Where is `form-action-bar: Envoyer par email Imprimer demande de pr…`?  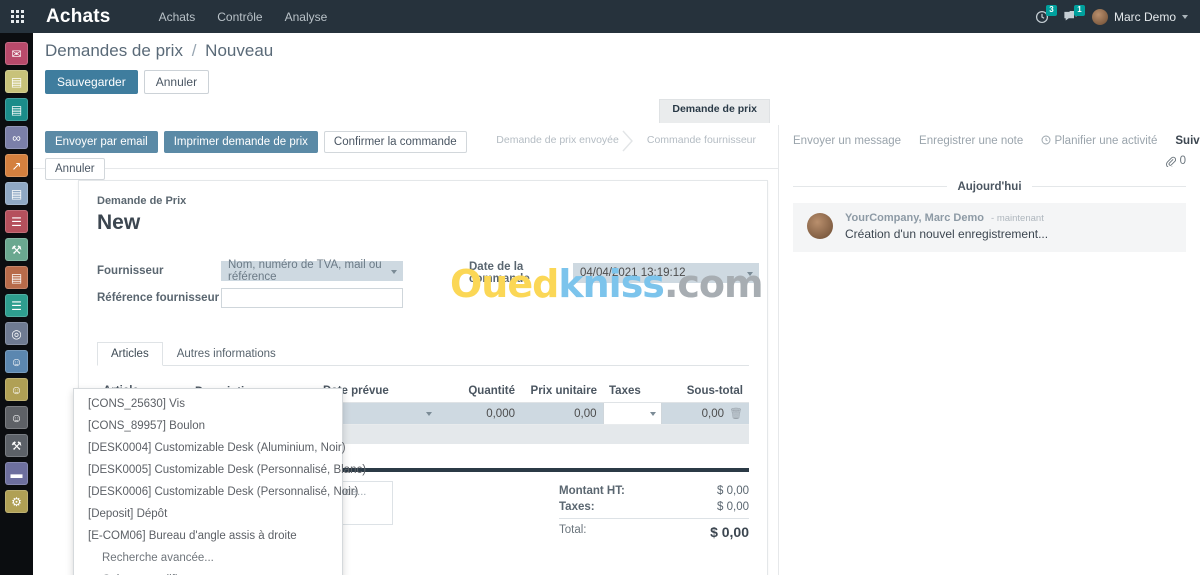 form-action-bar: Envoyer par email Imprimer demande de pr… is located at coordinates (405, 139).